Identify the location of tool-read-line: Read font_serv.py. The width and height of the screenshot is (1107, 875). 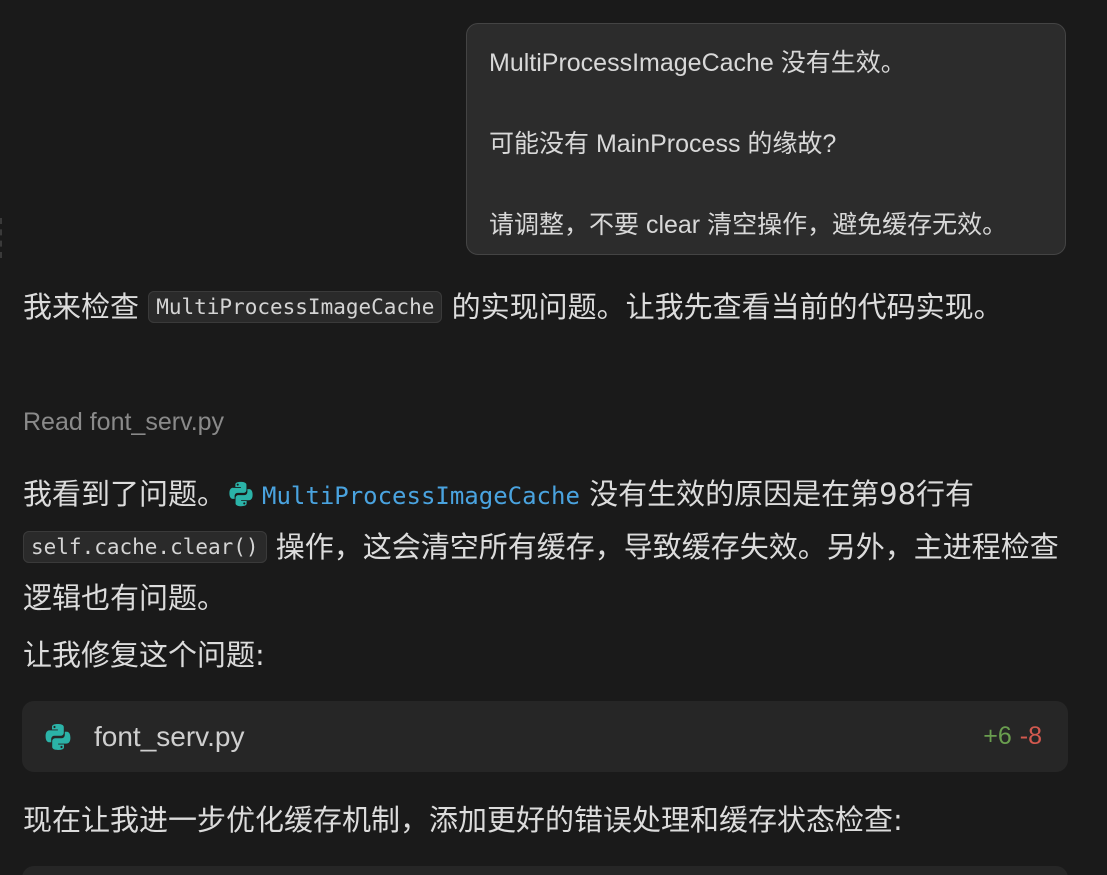
(123, 422).